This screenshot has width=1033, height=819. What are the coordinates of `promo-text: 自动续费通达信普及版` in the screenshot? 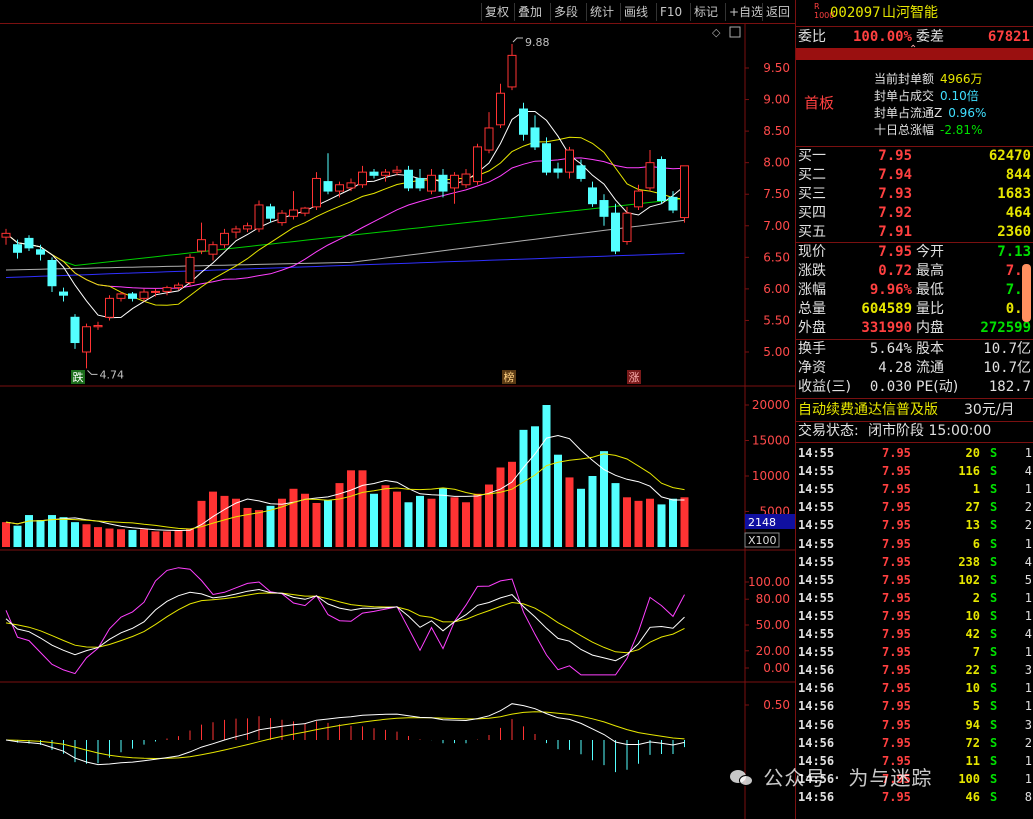 It's located at (868, 410).